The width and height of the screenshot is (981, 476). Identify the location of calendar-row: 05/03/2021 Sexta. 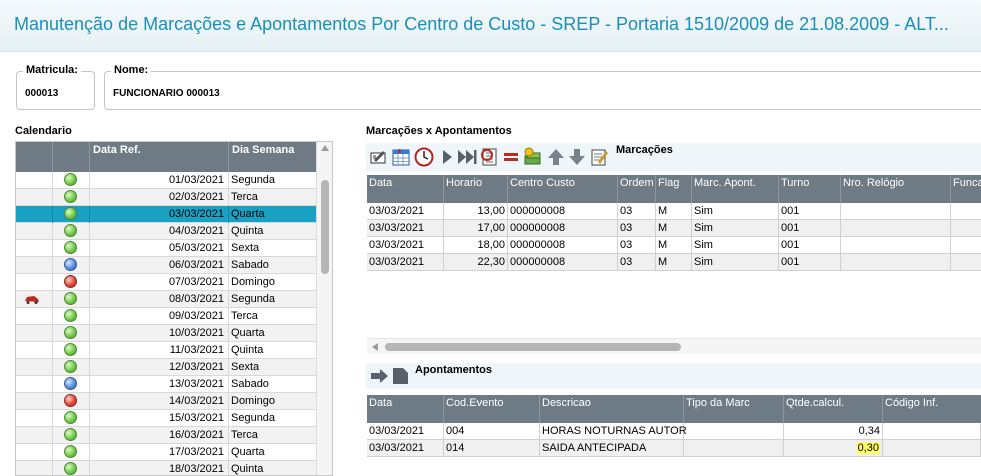
(166, 248).